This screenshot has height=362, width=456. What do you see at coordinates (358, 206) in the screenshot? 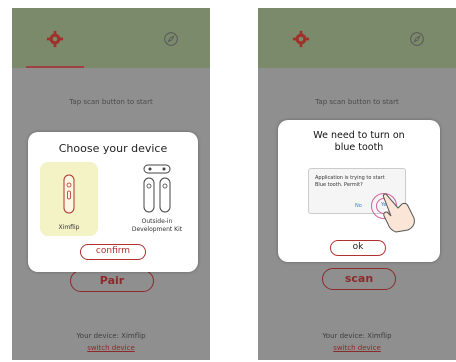
I see `no-button: No` at bounding box center [358, 206].